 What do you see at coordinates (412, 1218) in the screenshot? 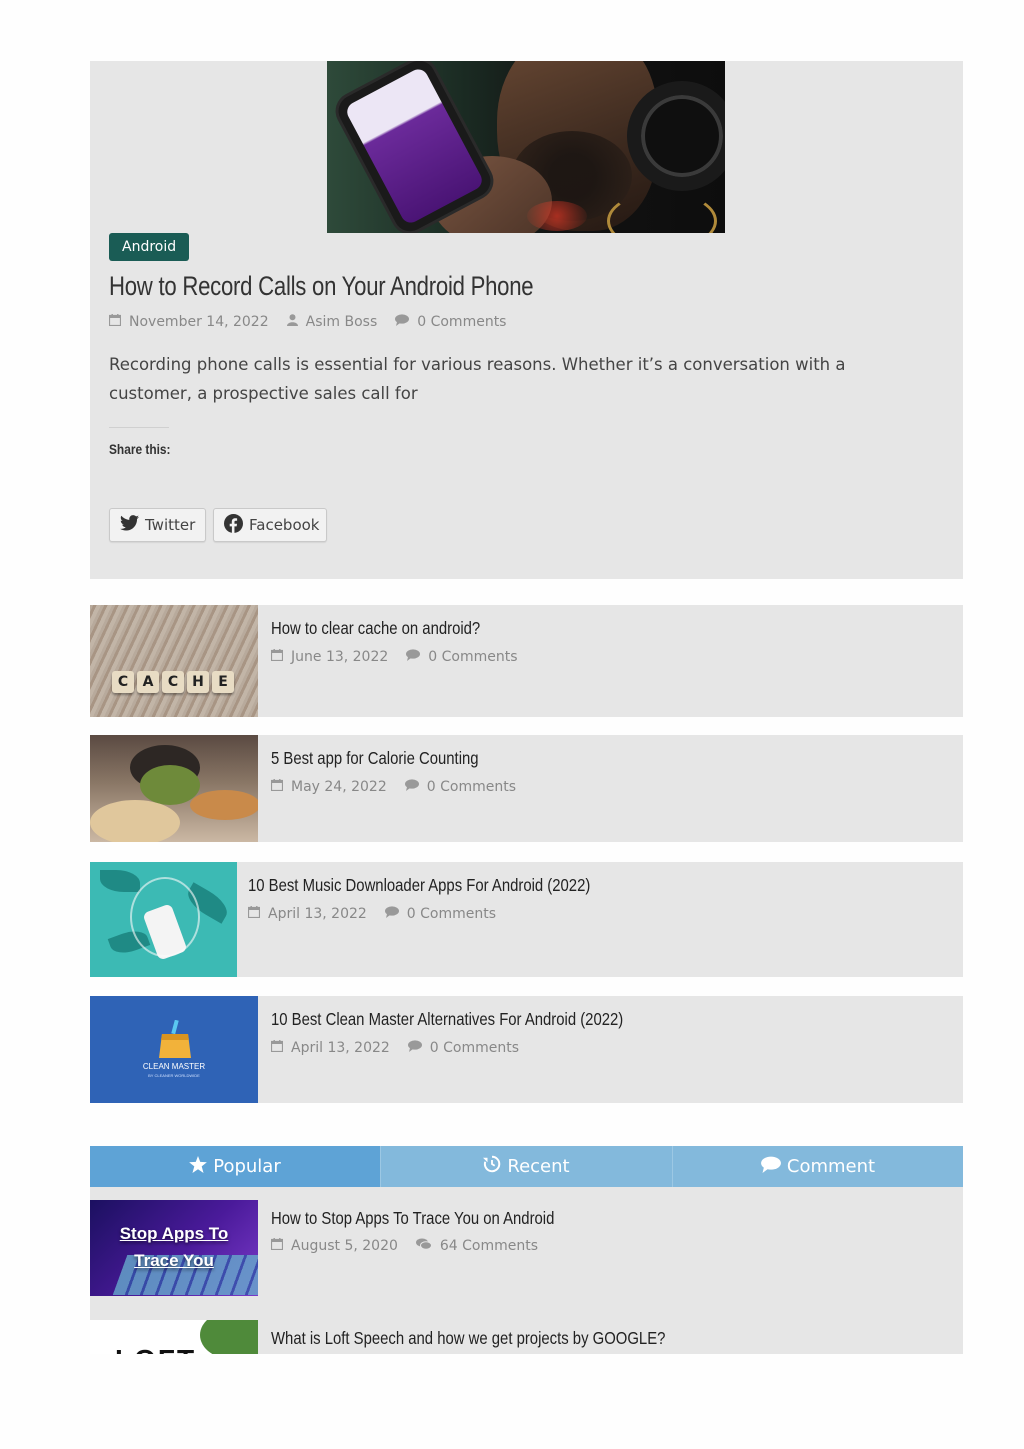
I see `post-title: How to Stop Apps To Trace You on Android` at bounding box center [412, 1218].